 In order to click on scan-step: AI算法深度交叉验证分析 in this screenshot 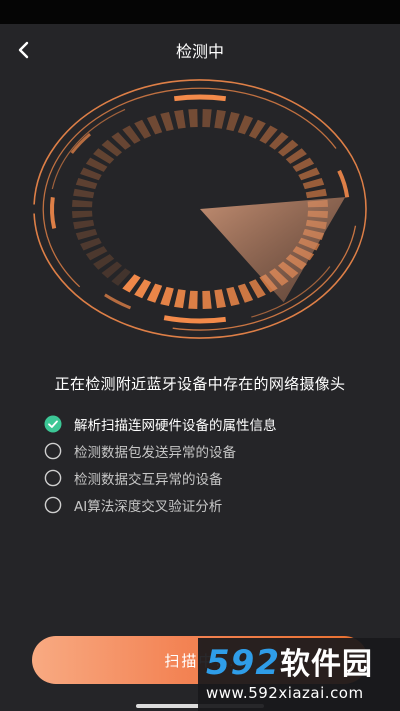, I will do `click(209, 504)`.